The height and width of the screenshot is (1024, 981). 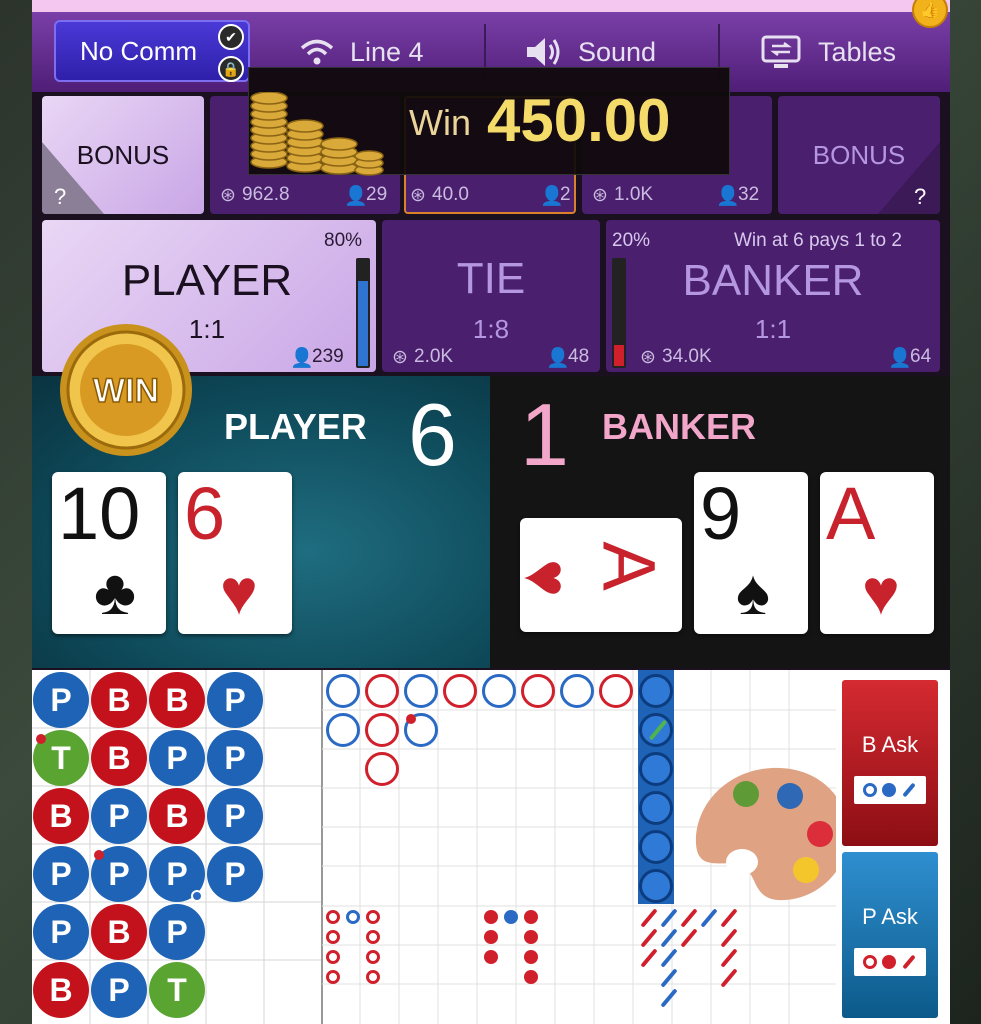 What do you see at coordinates (231, 37) in the screenshot?
I see `check-icon: ✔` at bounding box center [231, 37].